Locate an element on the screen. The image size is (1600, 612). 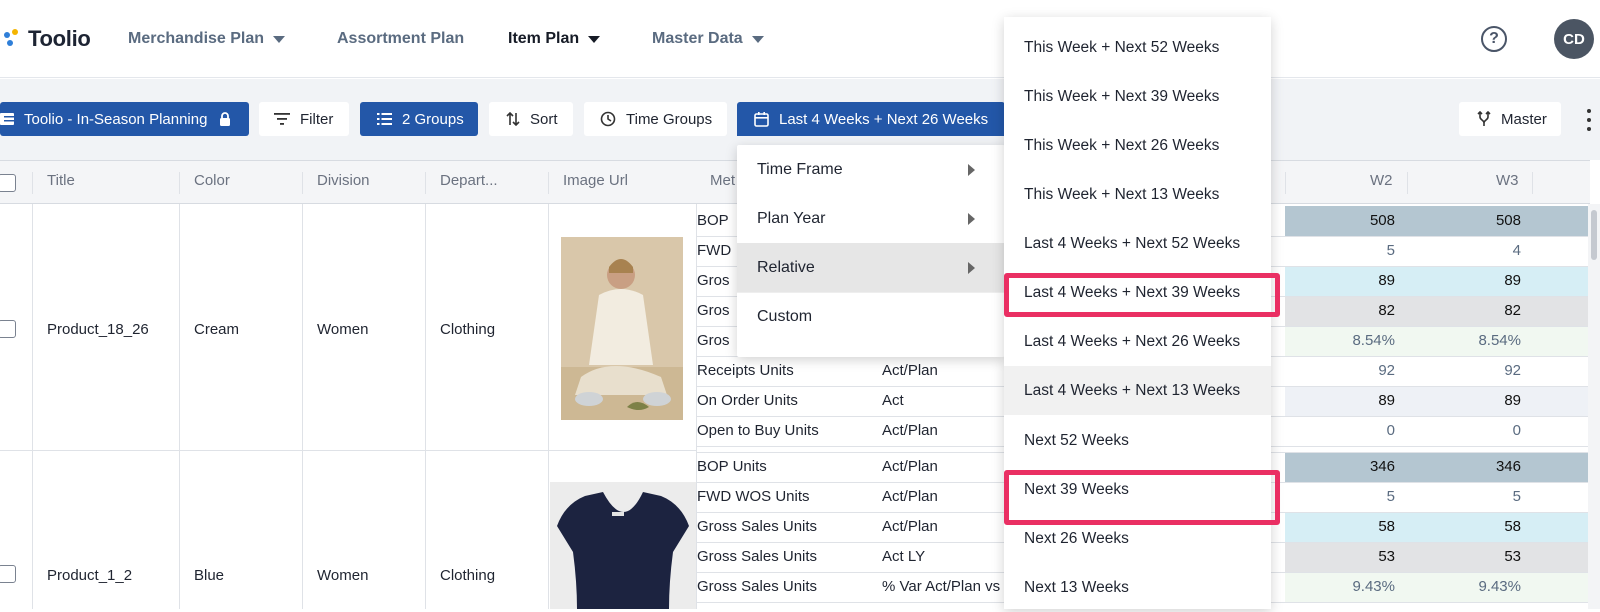
option-this-week-next-26-weeks: This Week + Next 26 Weeks is located at coordinates (1137, 145).